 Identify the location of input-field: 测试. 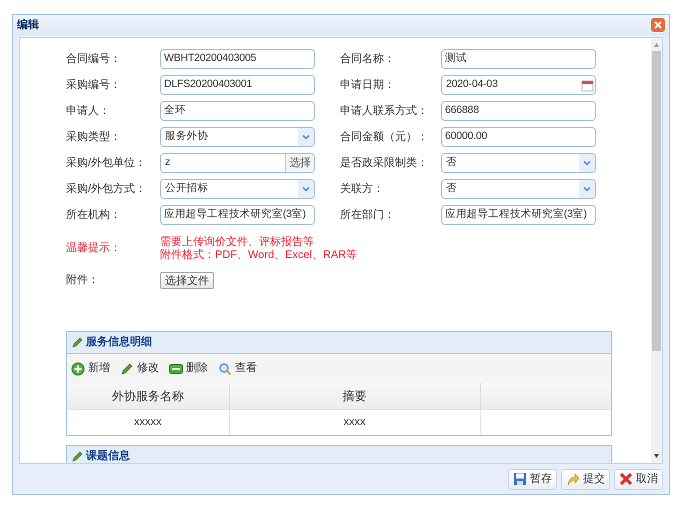
(518, 59).